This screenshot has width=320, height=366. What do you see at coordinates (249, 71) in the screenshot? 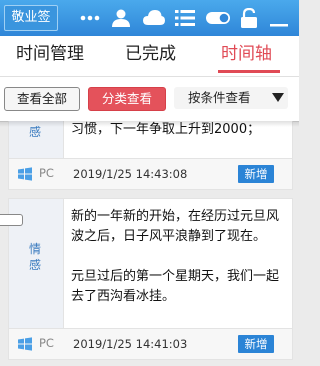
I see `active-tab-indicator` at bounding box center [249, 71].